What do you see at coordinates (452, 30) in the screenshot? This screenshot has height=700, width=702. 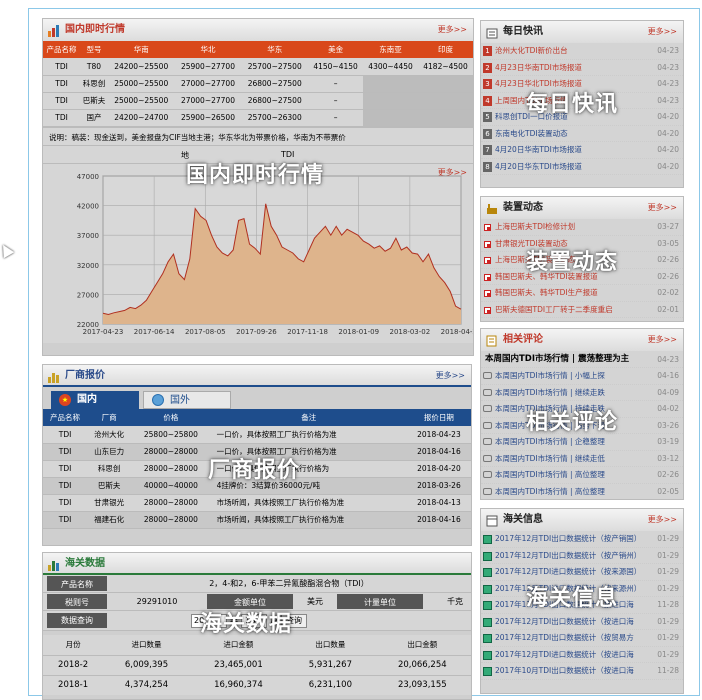 I see `domestic-more-link: 更多>>` at bounding box center [452, 30].